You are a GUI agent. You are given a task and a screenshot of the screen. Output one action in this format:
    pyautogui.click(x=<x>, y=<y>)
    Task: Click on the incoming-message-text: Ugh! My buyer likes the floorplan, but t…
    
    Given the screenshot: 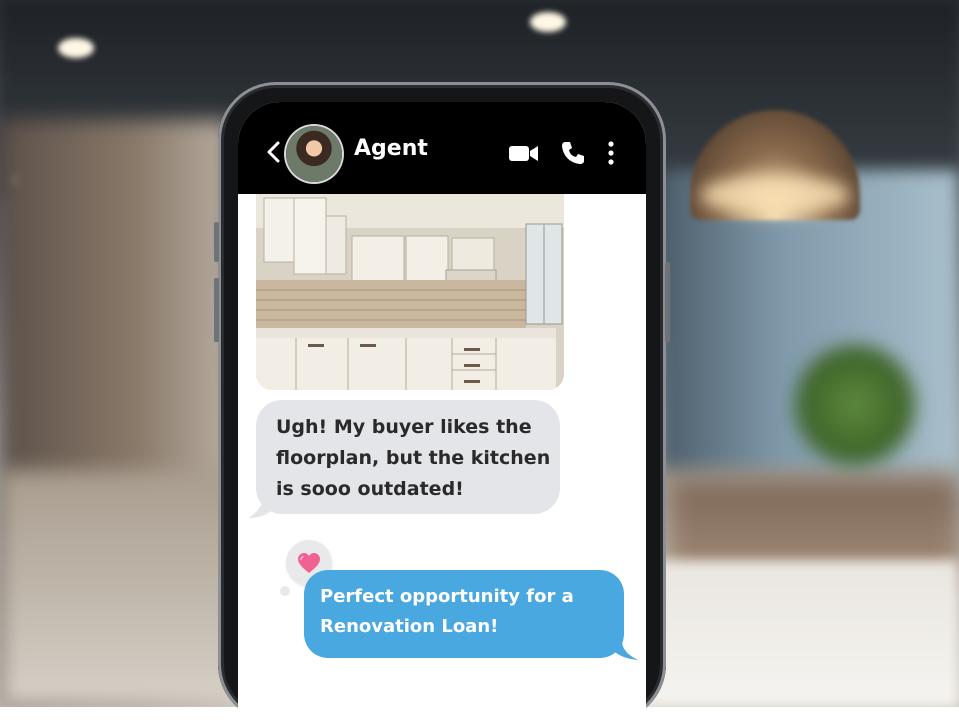 What is the action you would take?
    pyautogui.click(x=413, y=458)
    